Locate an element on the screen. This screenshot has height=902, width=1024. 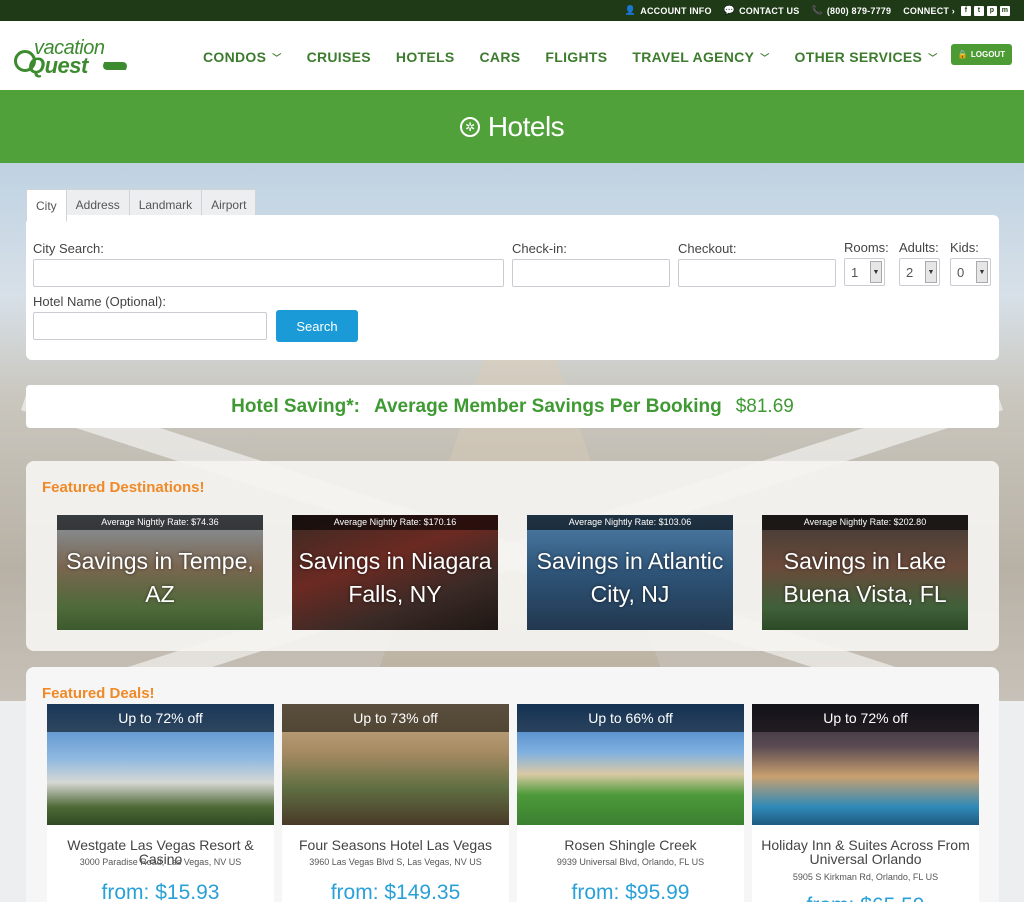
hotel-name-label: Hotel Name (Optional): is located at coordinates (99, 301).